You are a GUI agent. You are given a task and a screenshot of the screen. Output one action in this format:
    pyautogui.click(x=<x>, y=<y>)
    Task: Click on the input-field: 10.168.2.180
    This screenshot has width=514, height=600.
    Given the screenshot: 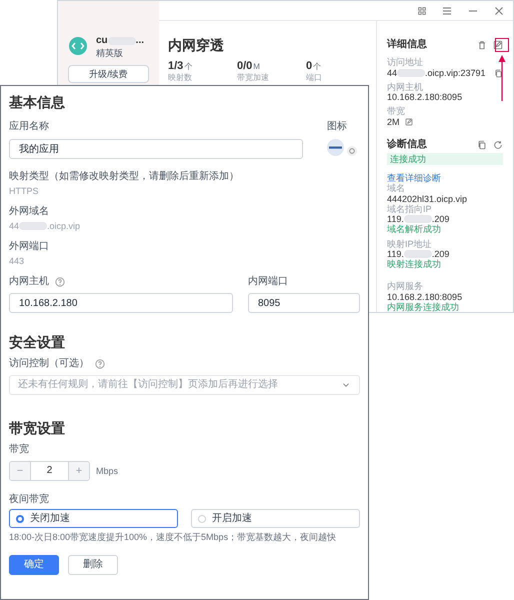 What is the action you would take?
    pyautogui.click(x=121, y=303)
    